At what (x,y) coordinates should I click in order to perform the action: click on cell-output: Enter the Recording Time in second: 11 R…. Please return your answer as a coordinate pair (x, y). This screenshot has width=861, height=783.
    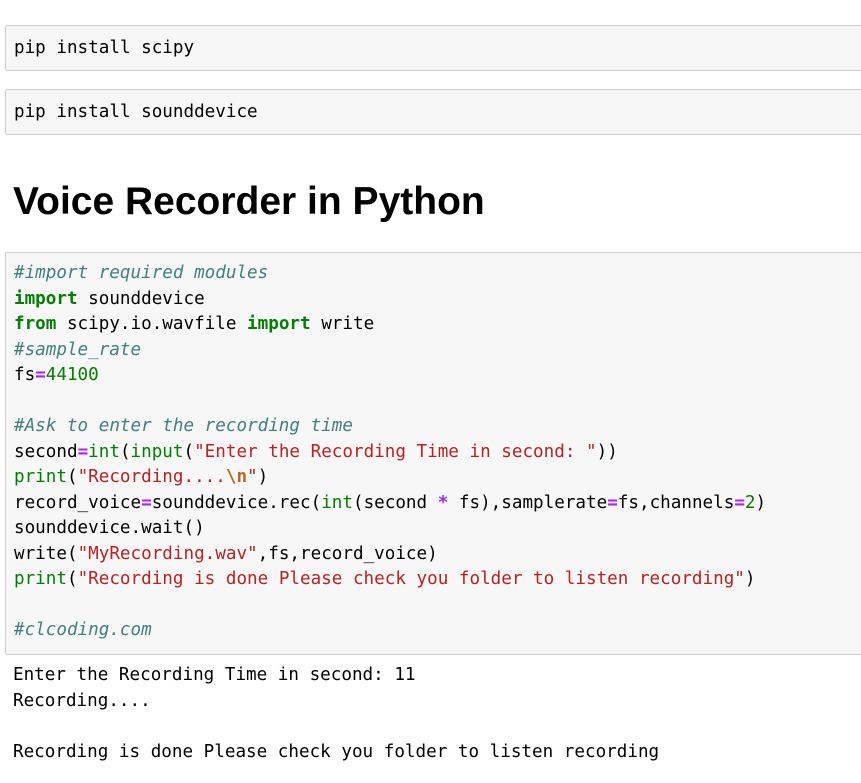
    Looking at the image, I should click on (336, 714).